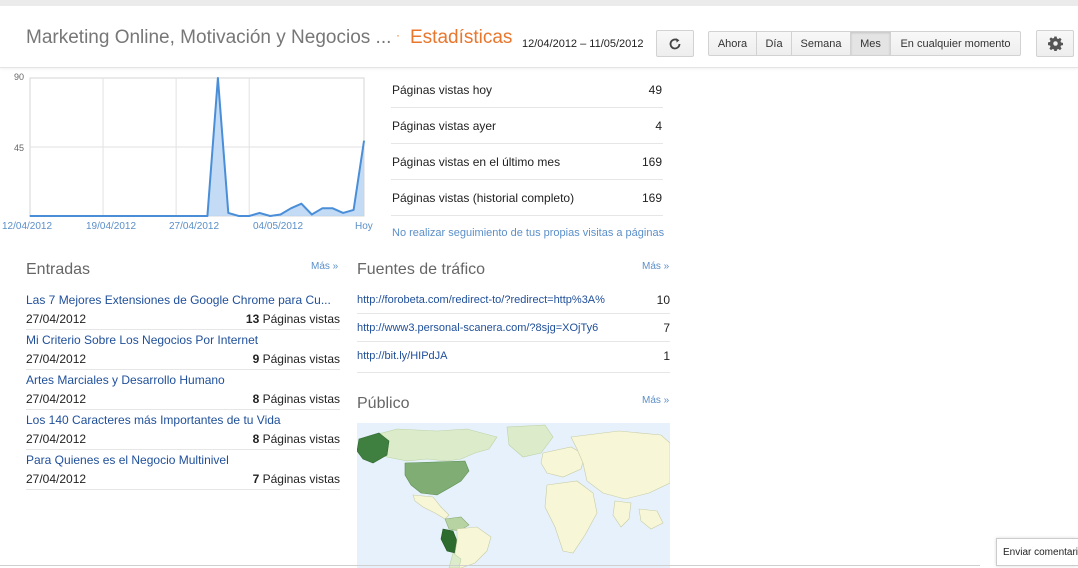  Describe the element at coordinates (421, 269) in the screenshot. I see `fuentes-heading: Fuentes de tráfico` at that location.